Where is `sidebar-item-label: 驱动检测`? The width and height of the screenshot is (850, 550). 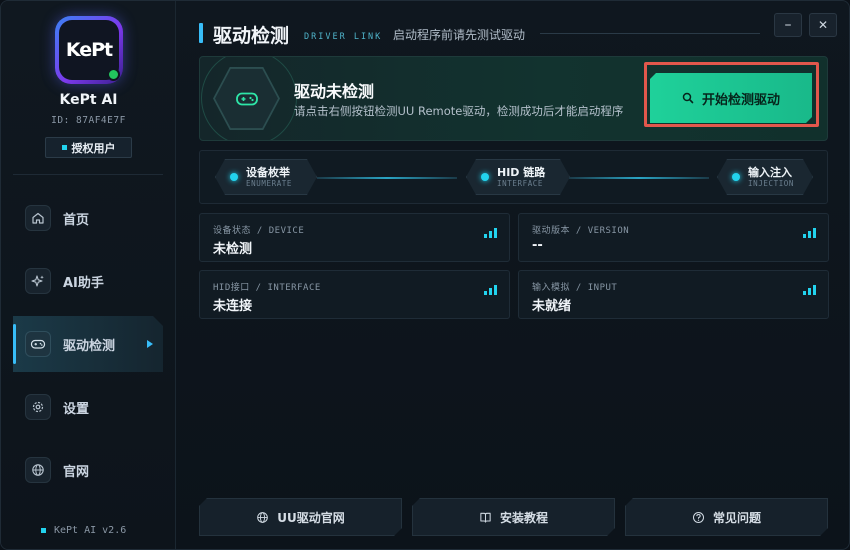
sidebar-item-label: 驱动检测 is located at coordinates (89, 346).